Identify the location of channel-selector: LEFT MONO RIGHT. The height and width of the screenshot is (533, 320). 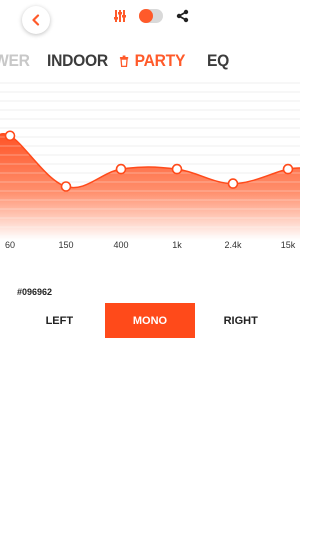
(150, 320).